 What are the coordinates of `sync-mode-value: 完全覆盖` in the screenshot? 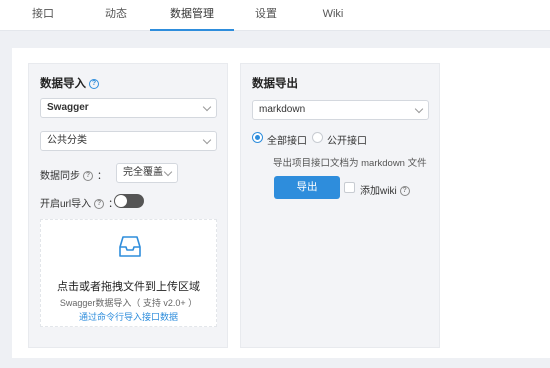 It's located at (143, 172).